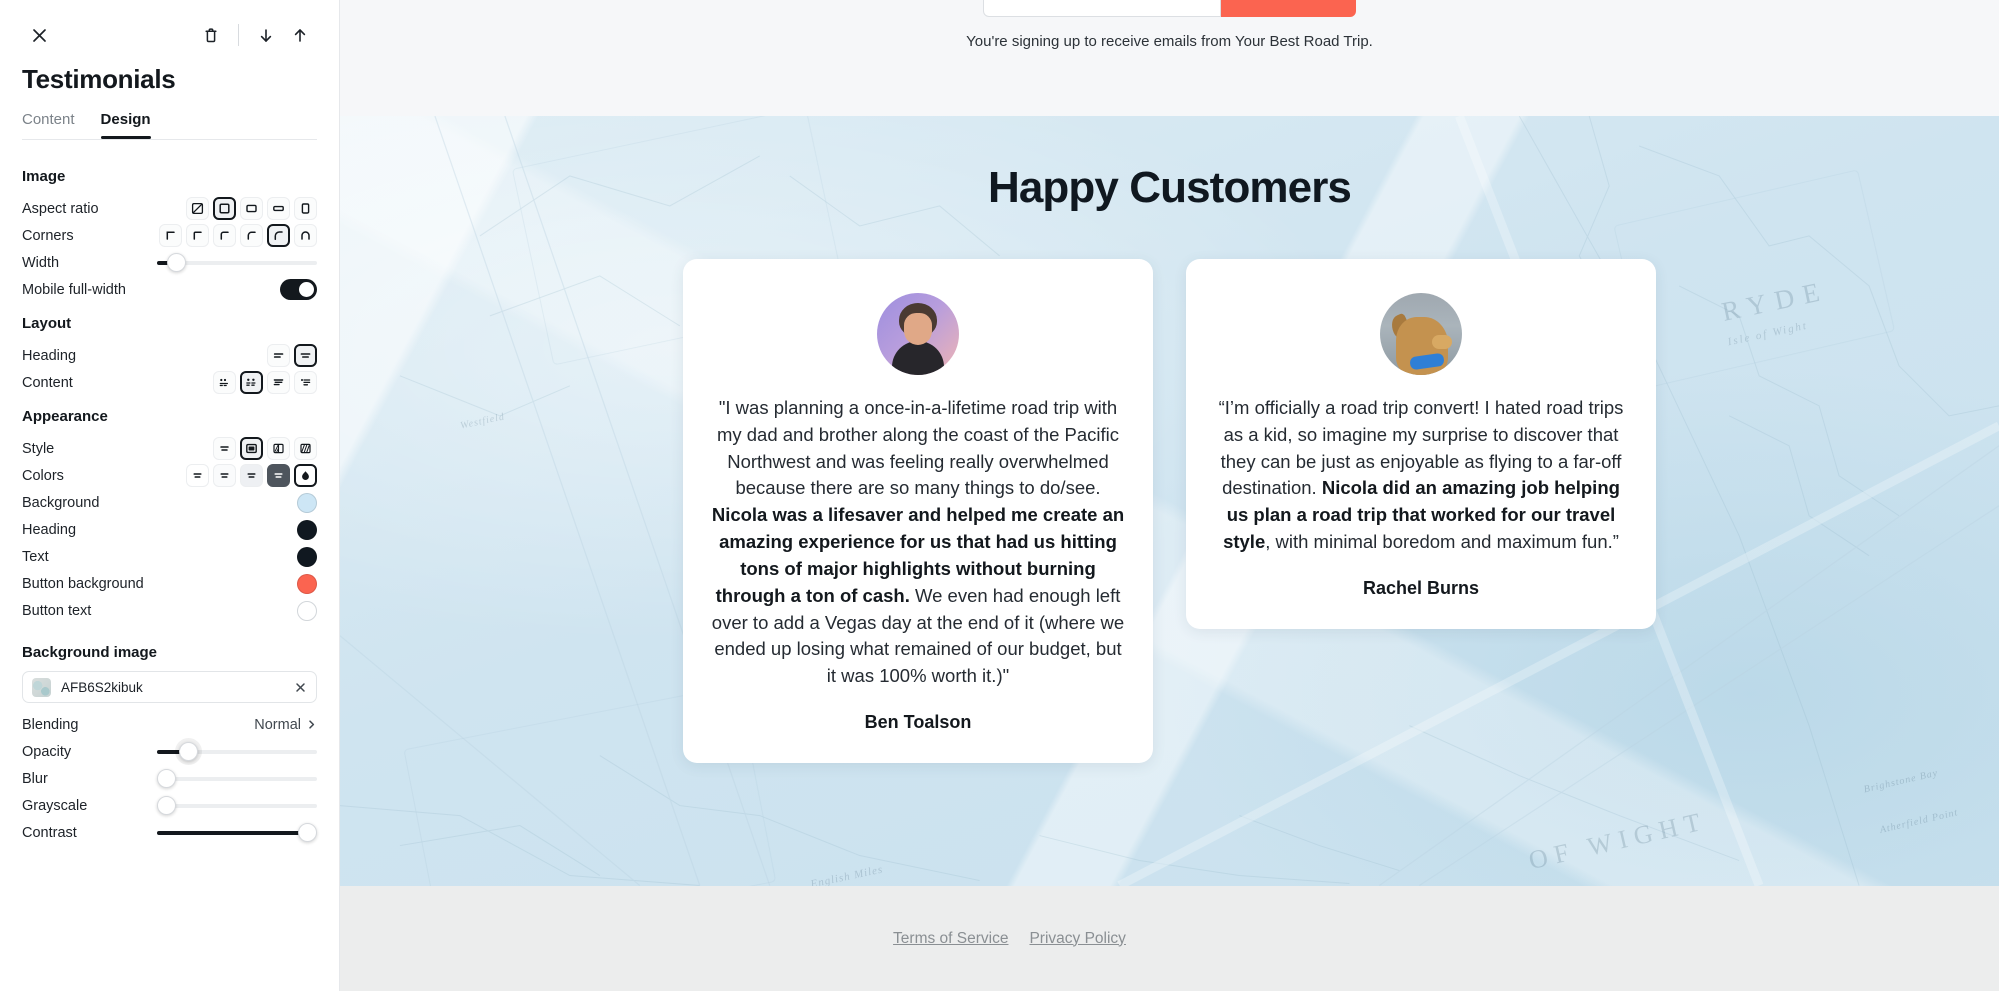  What do you see at coordinates (1101, 8) in the screenshot?
I see `email-input` at bounding box center [1101, 8].